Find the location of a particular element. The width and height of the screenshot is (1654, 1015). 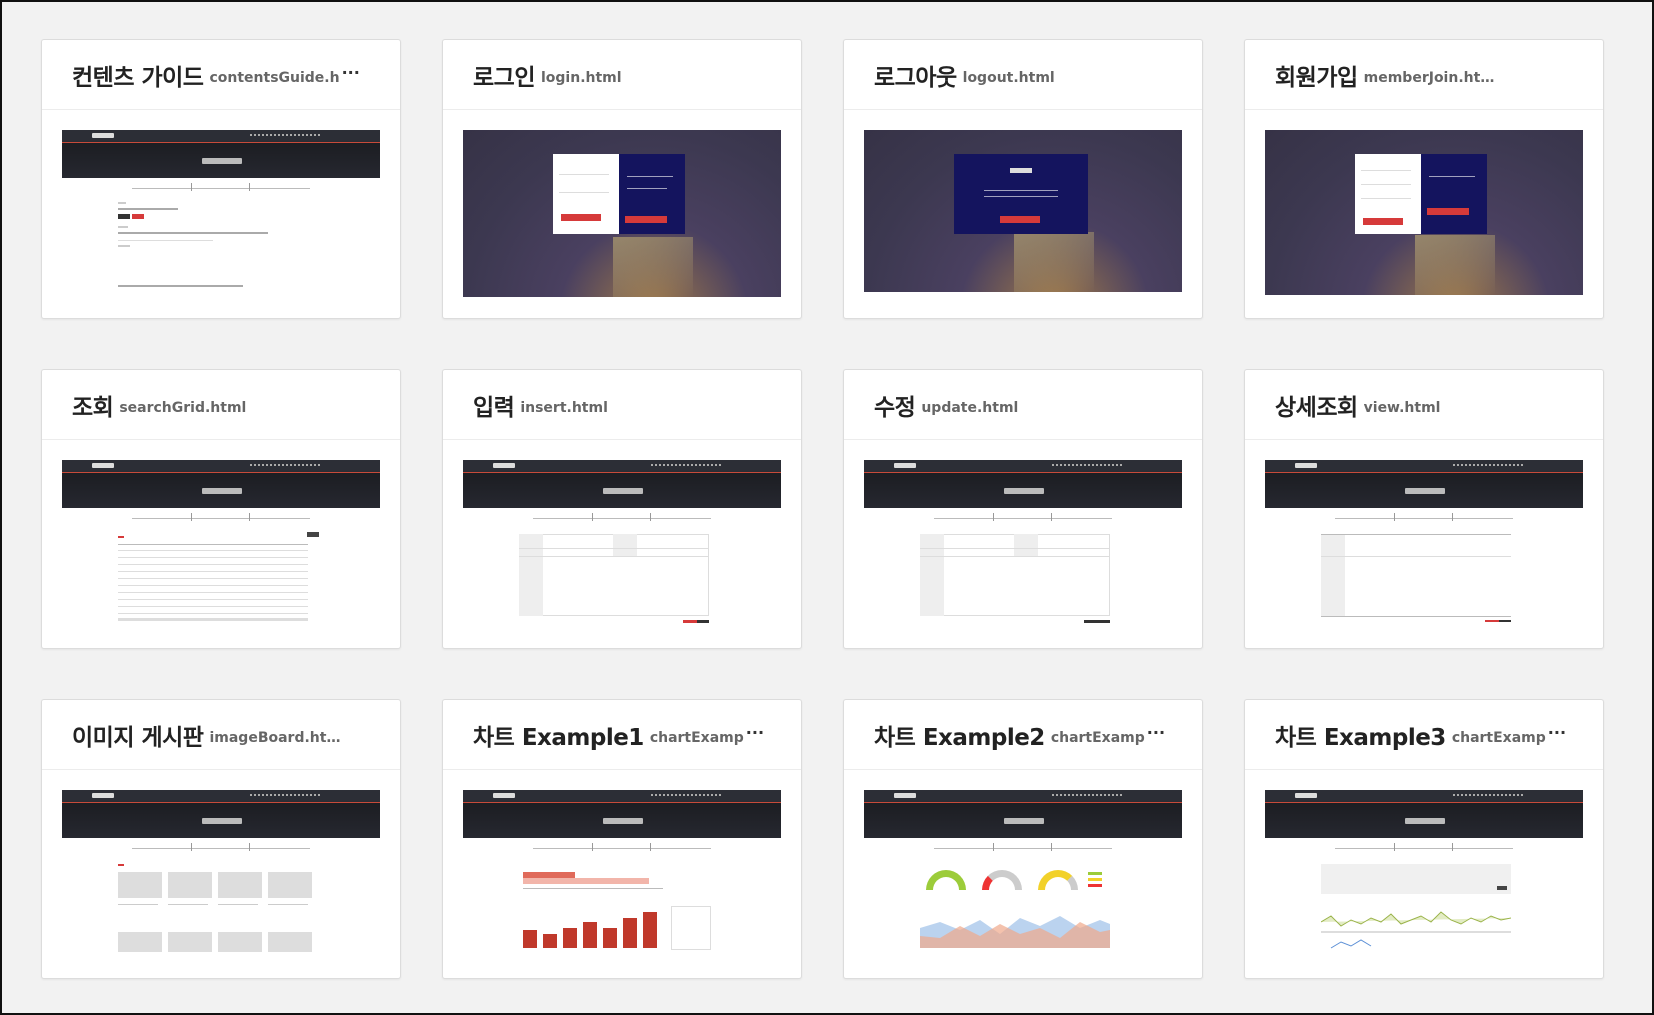

card-login: 로그인 login.html is located at coordinates (622, 179).